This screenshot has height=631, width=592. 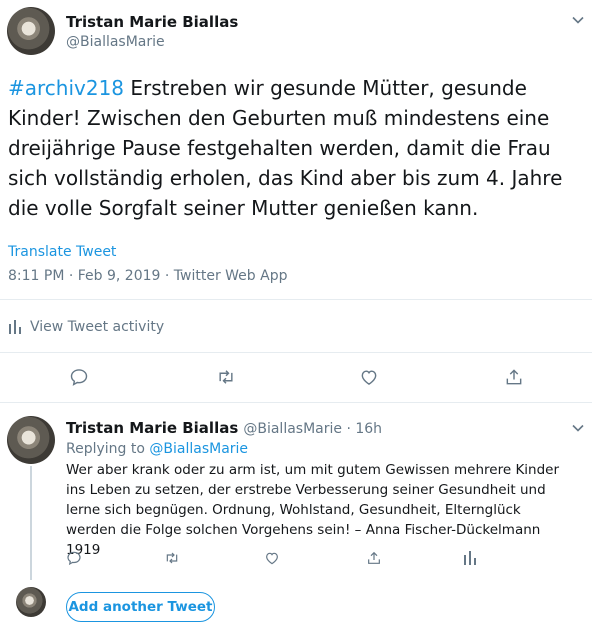 I want to click on composer-avatar, so click(x=31, y=602).